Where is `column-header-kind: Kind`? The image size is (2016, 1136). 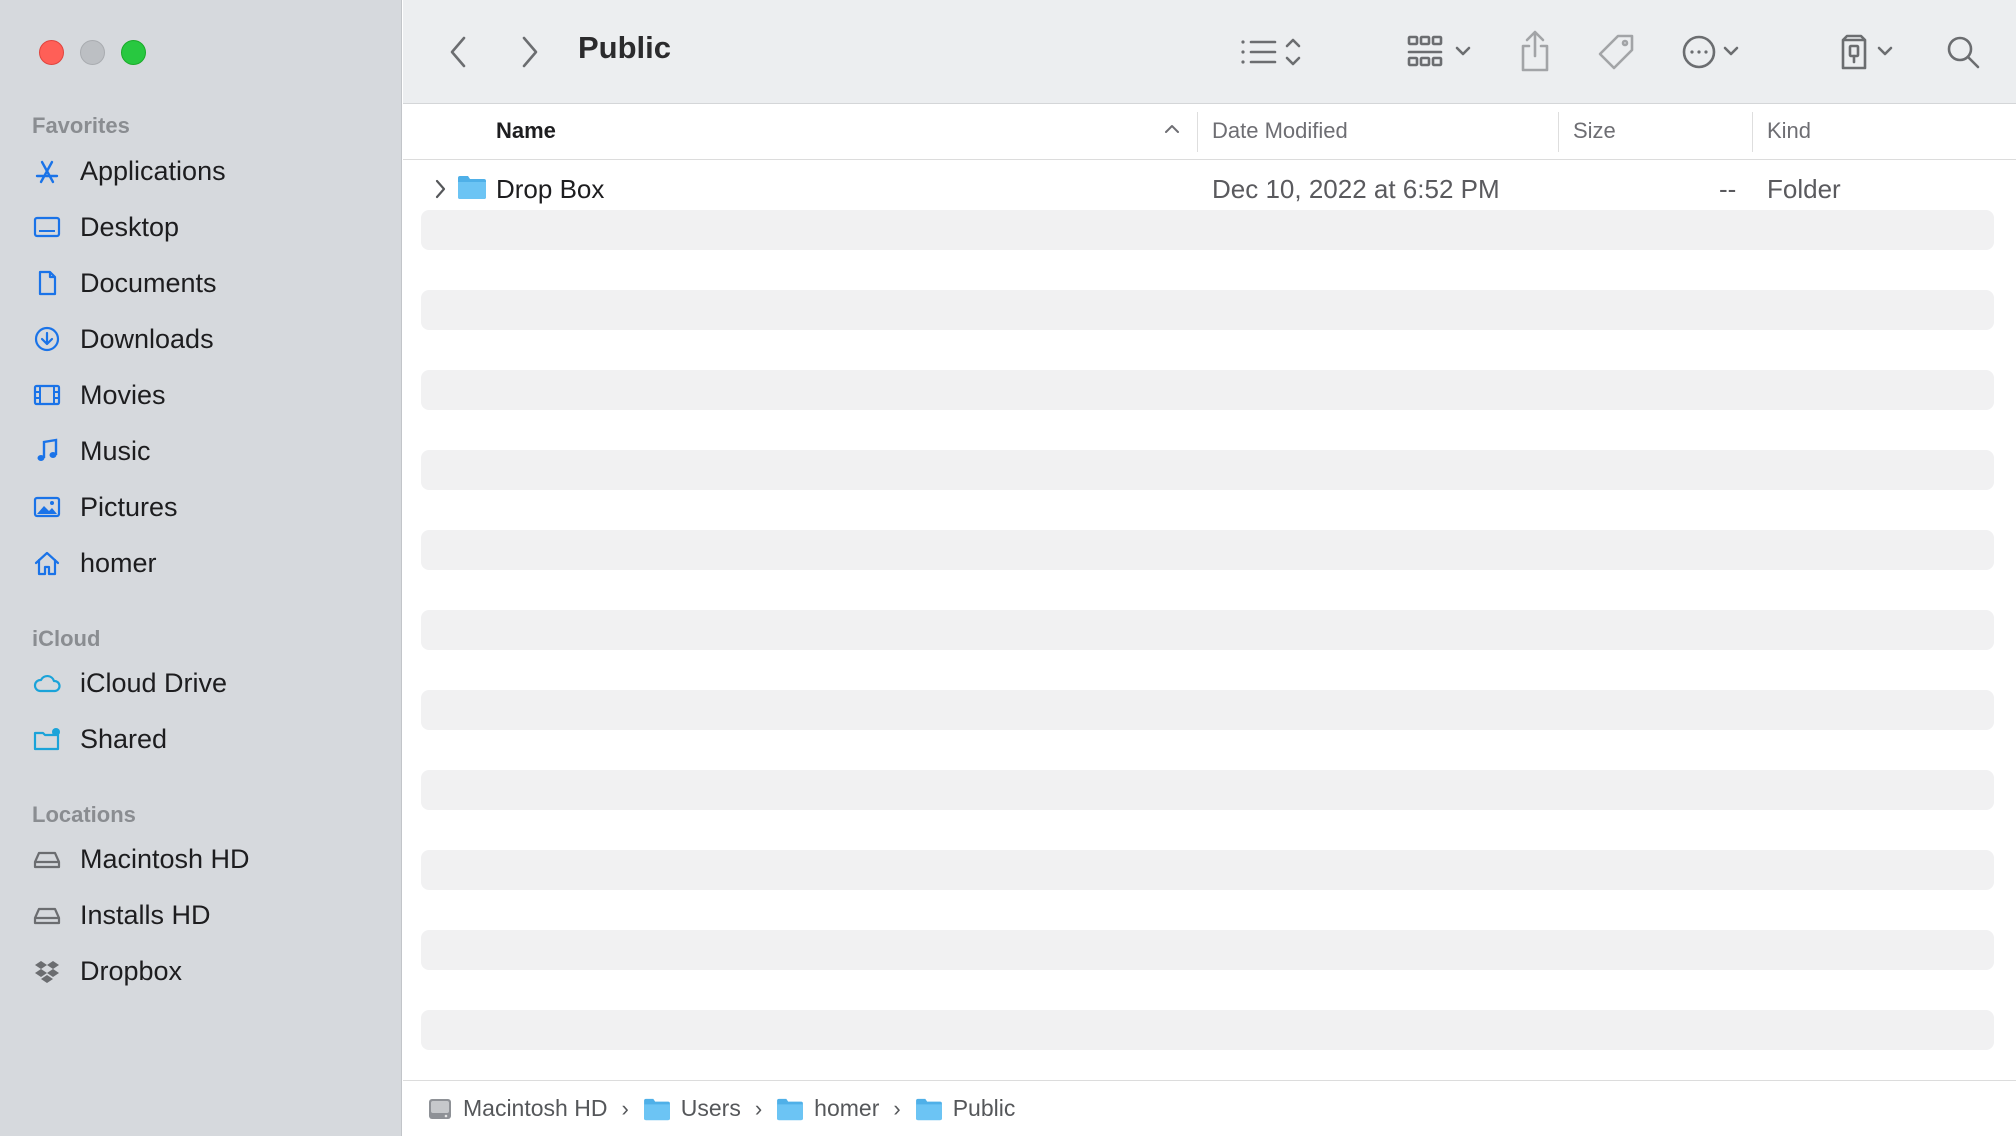 column-header-kind: Kind is located at coordinates (1789, 131).